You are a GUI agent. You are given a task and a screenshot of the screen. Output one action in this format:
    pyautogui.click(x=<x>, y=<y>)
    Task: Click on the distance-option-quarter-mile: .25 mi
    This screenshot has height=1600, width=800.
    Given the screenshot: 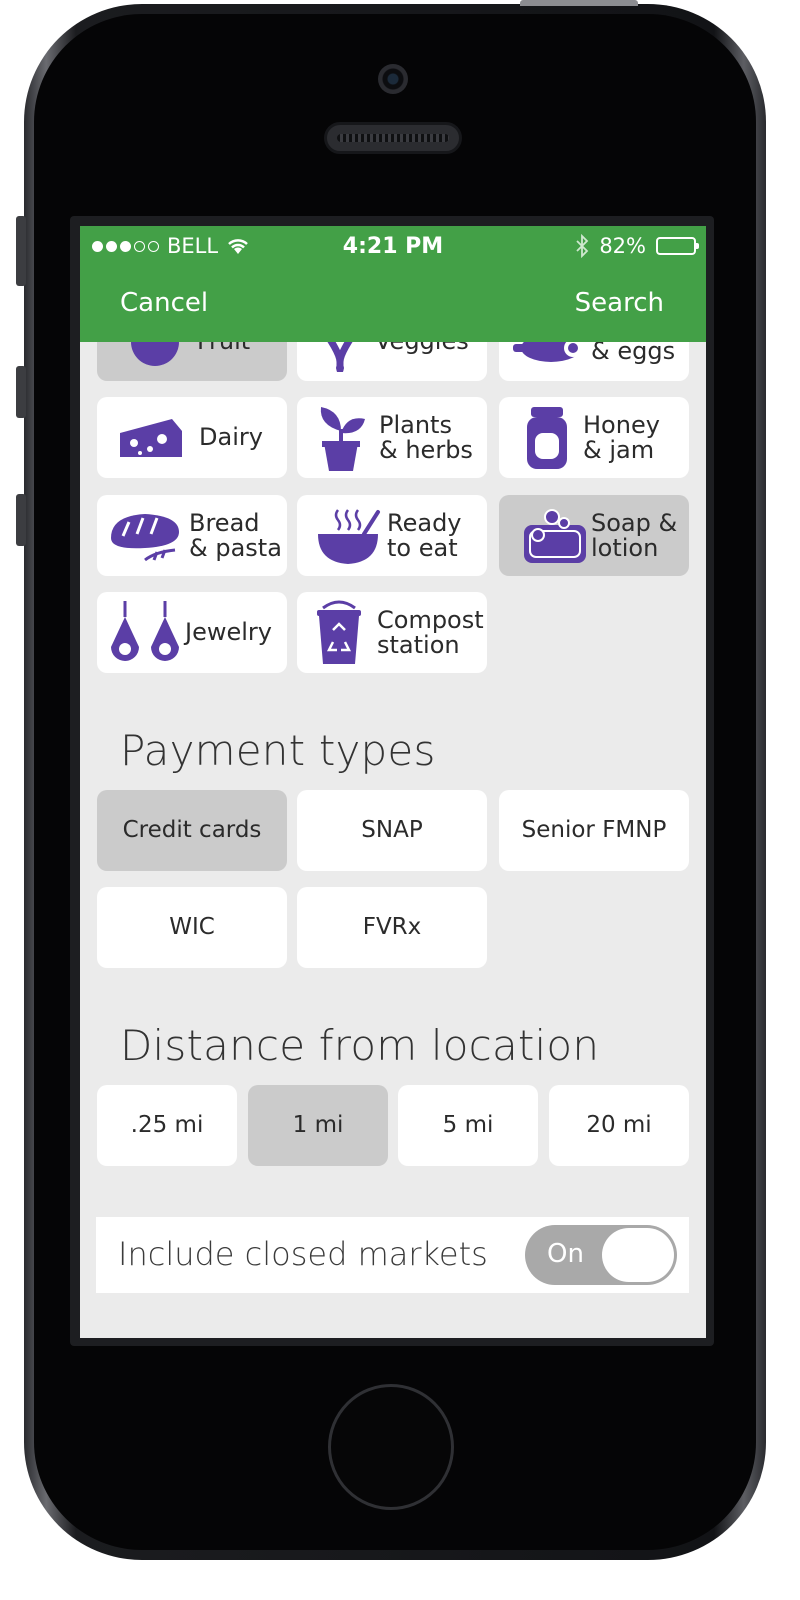 What is the action you would take?
    pyautogui.click(x=167, y=1125)
    